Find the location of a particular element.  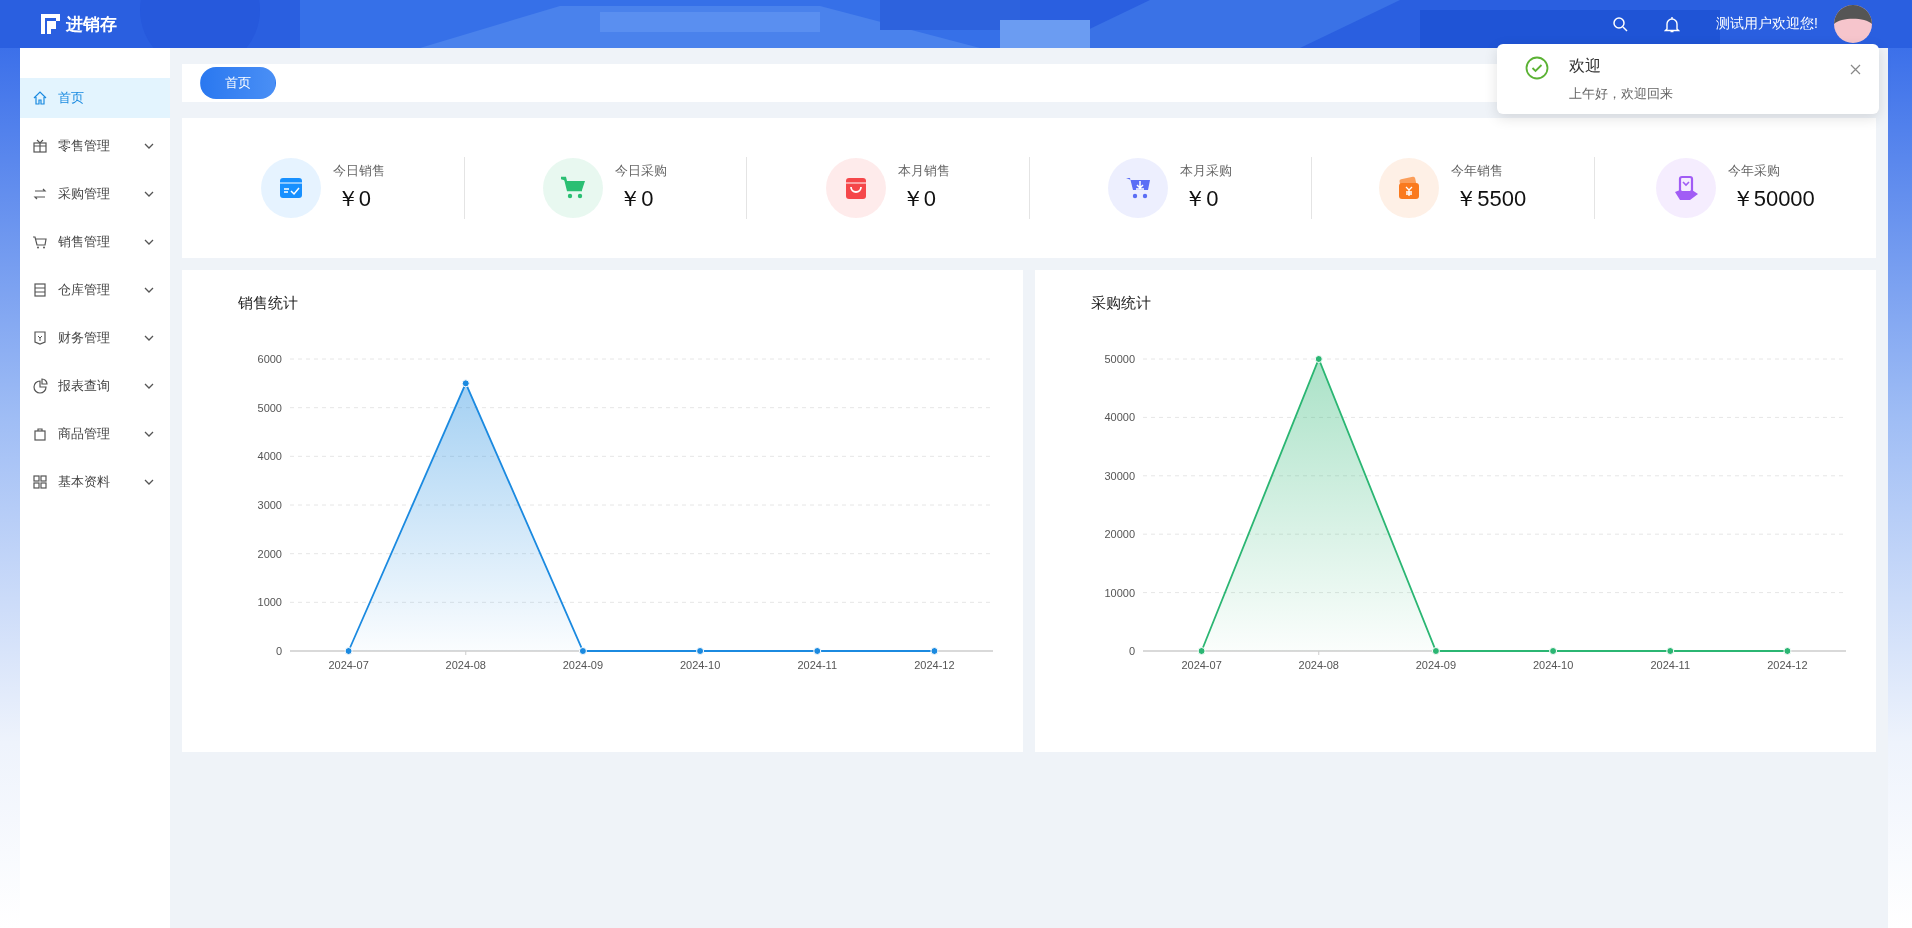

swap-icon is located at coordinates (40, 194).